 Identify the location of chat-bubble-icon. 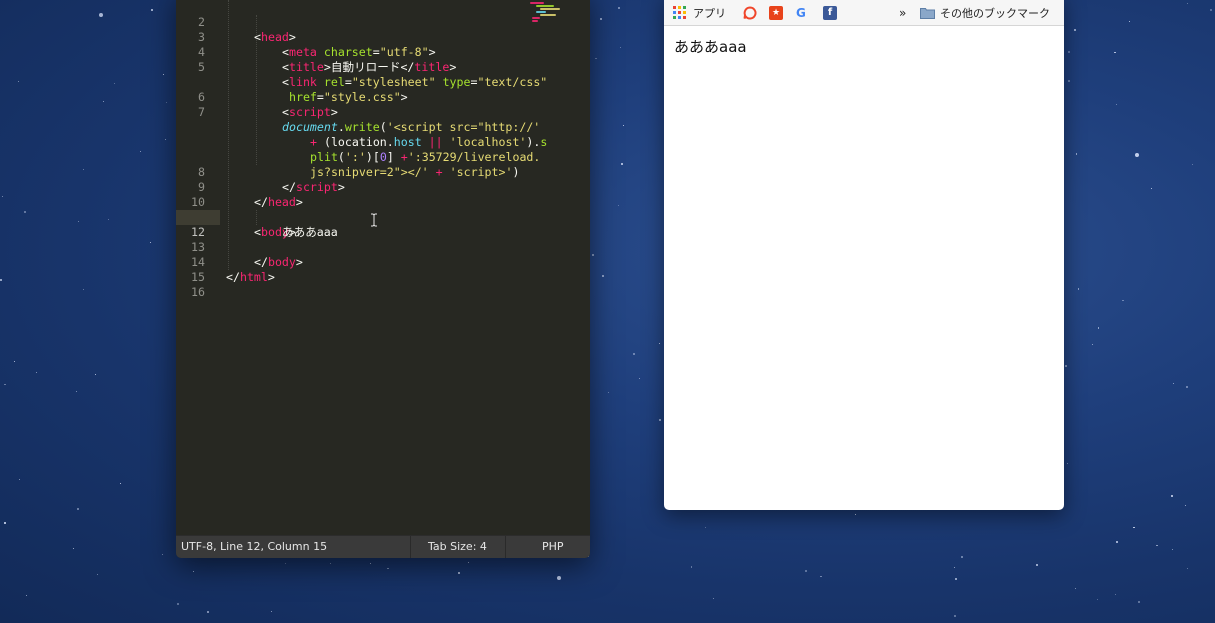
(750, 12).